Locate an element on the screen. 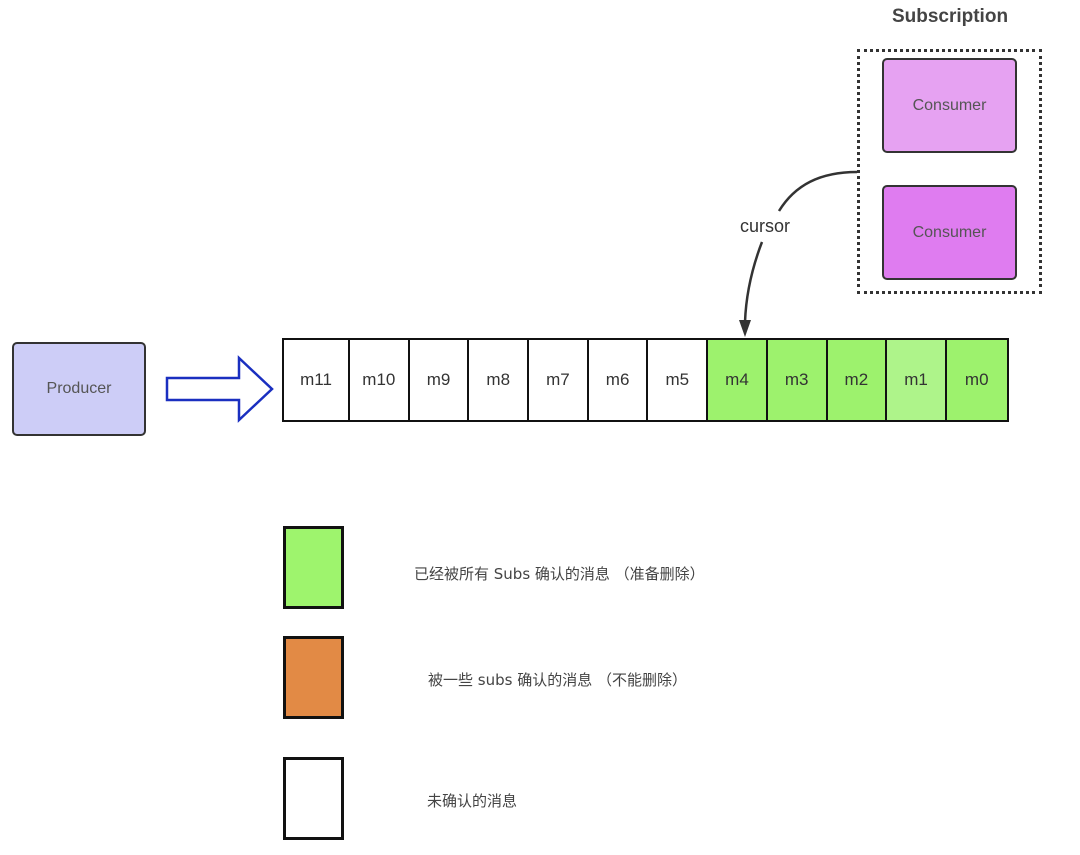  message-queue: m11 m10 m9 m8 m7 m6 m5 m4 m3 m2 m1 m0 is located at coordinates (645, 380).